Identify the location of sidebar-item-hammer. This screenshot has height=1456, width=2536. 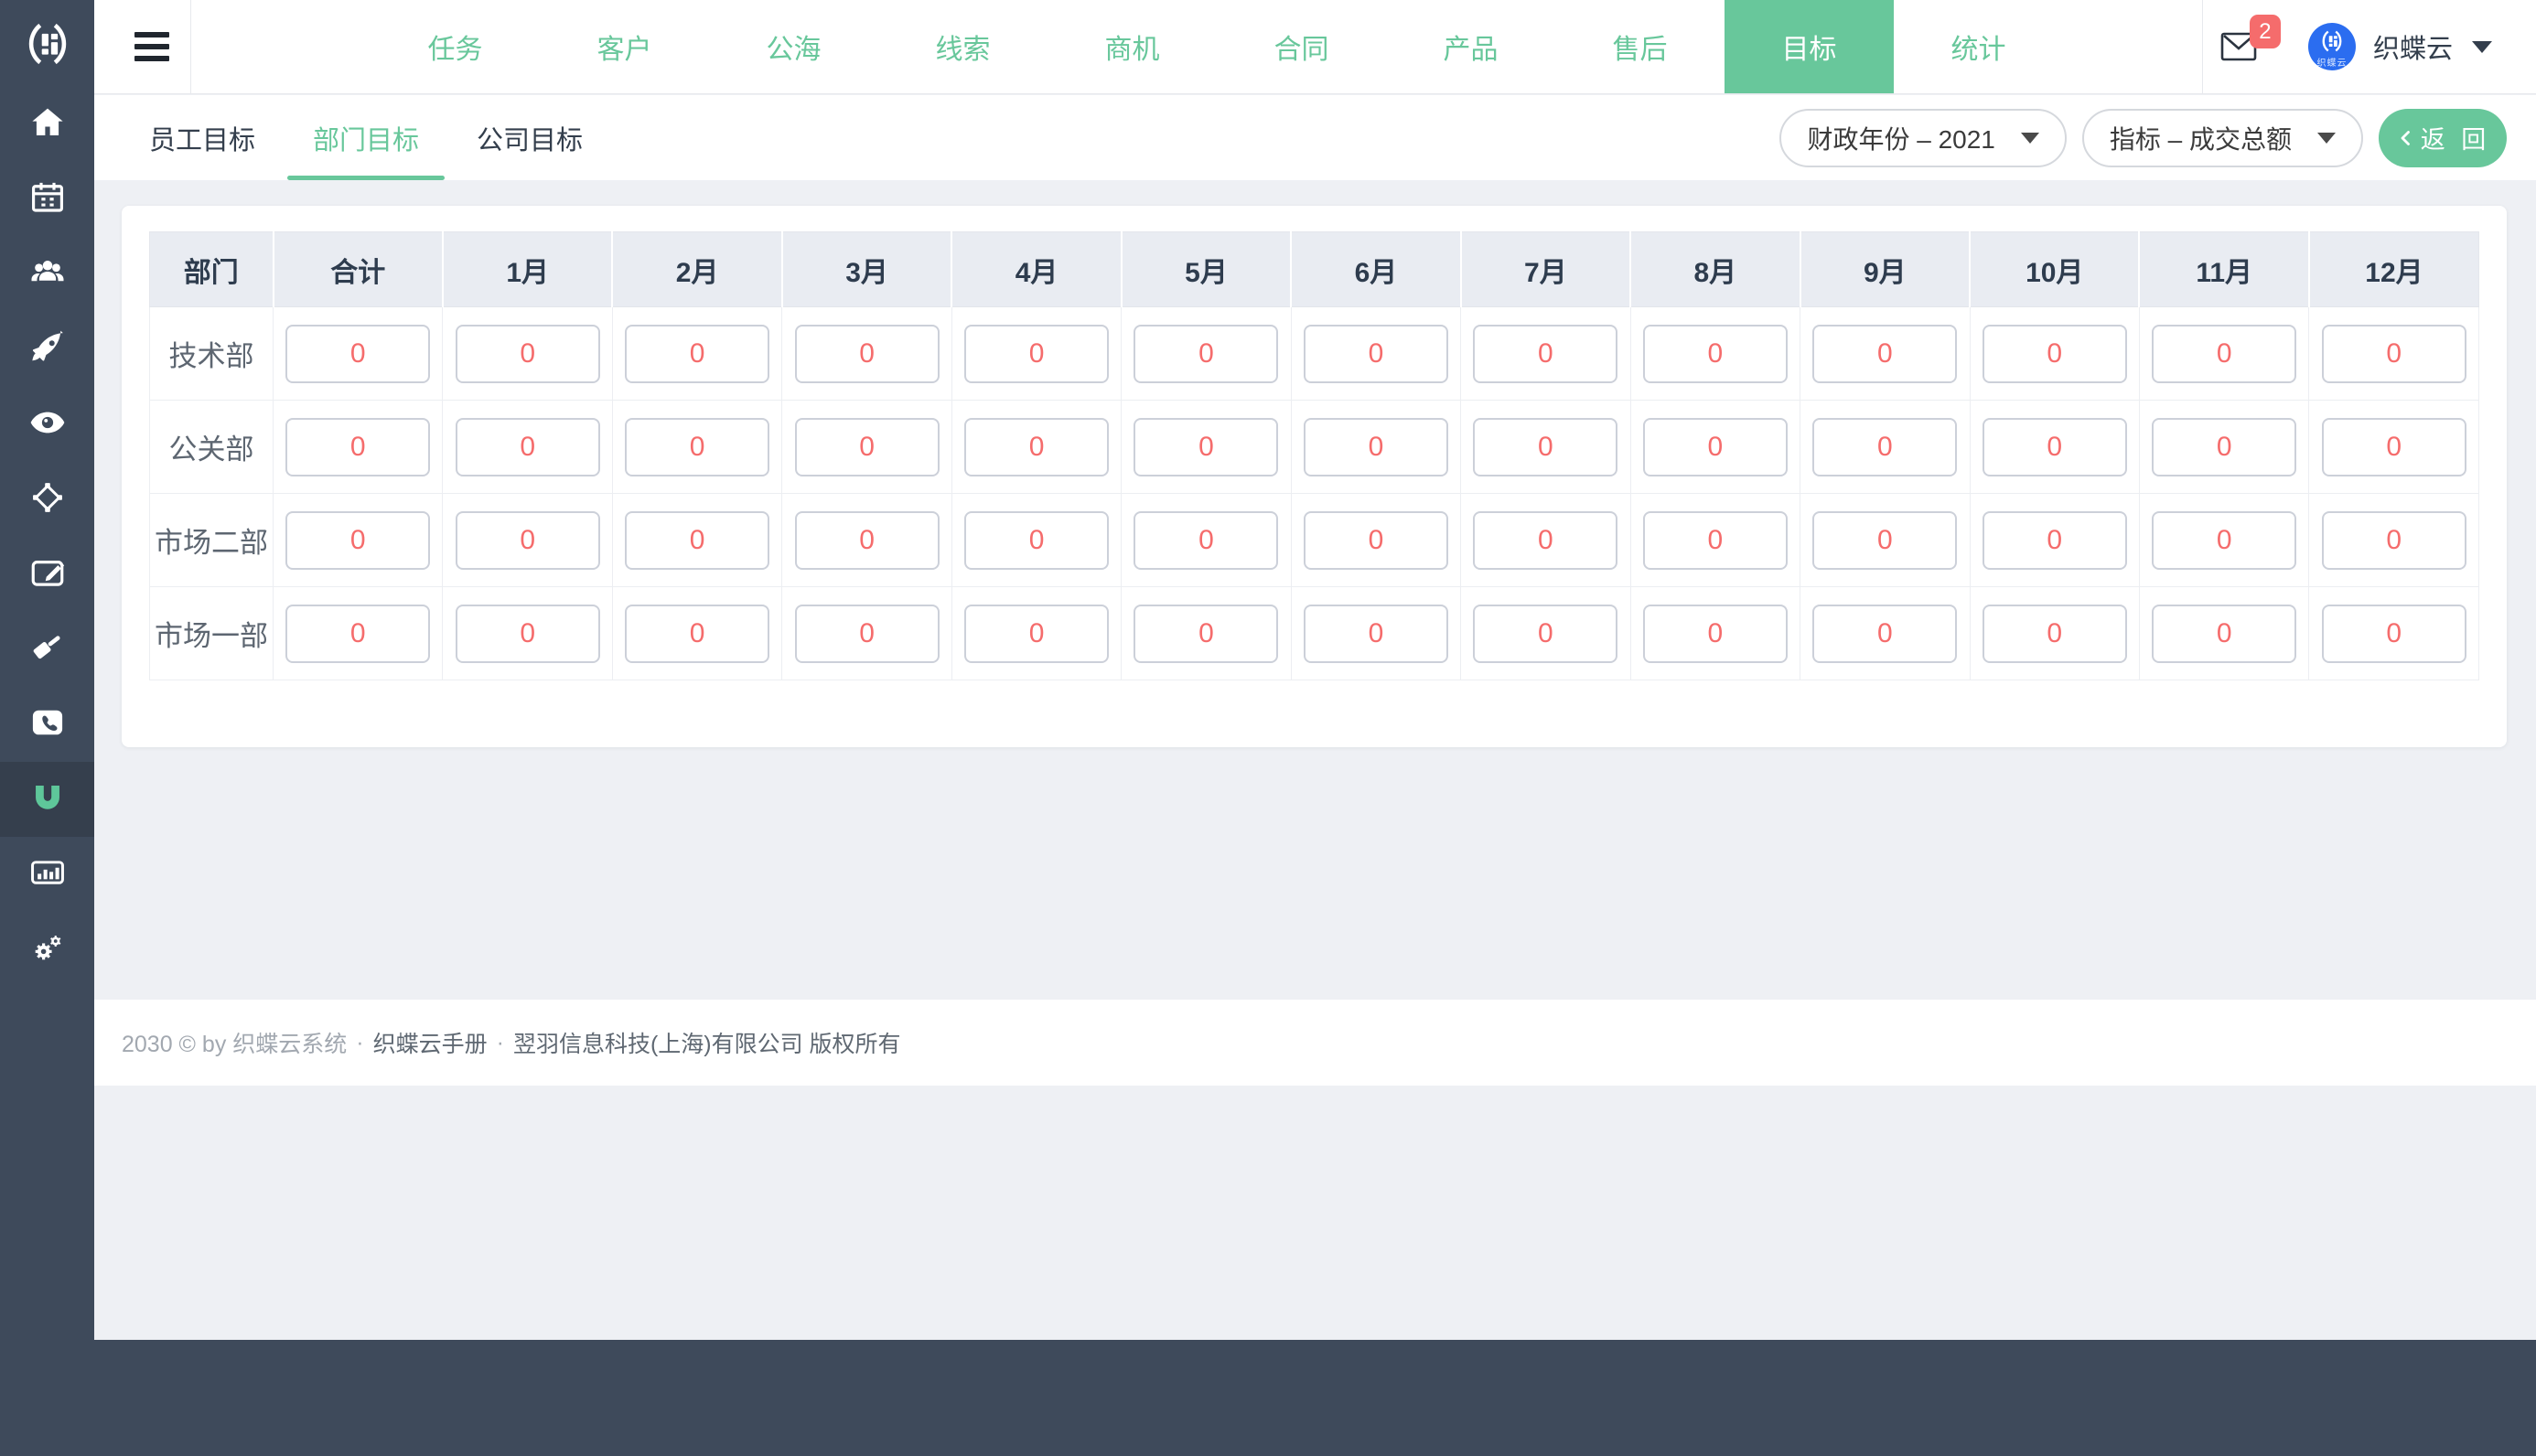
(47, 649).